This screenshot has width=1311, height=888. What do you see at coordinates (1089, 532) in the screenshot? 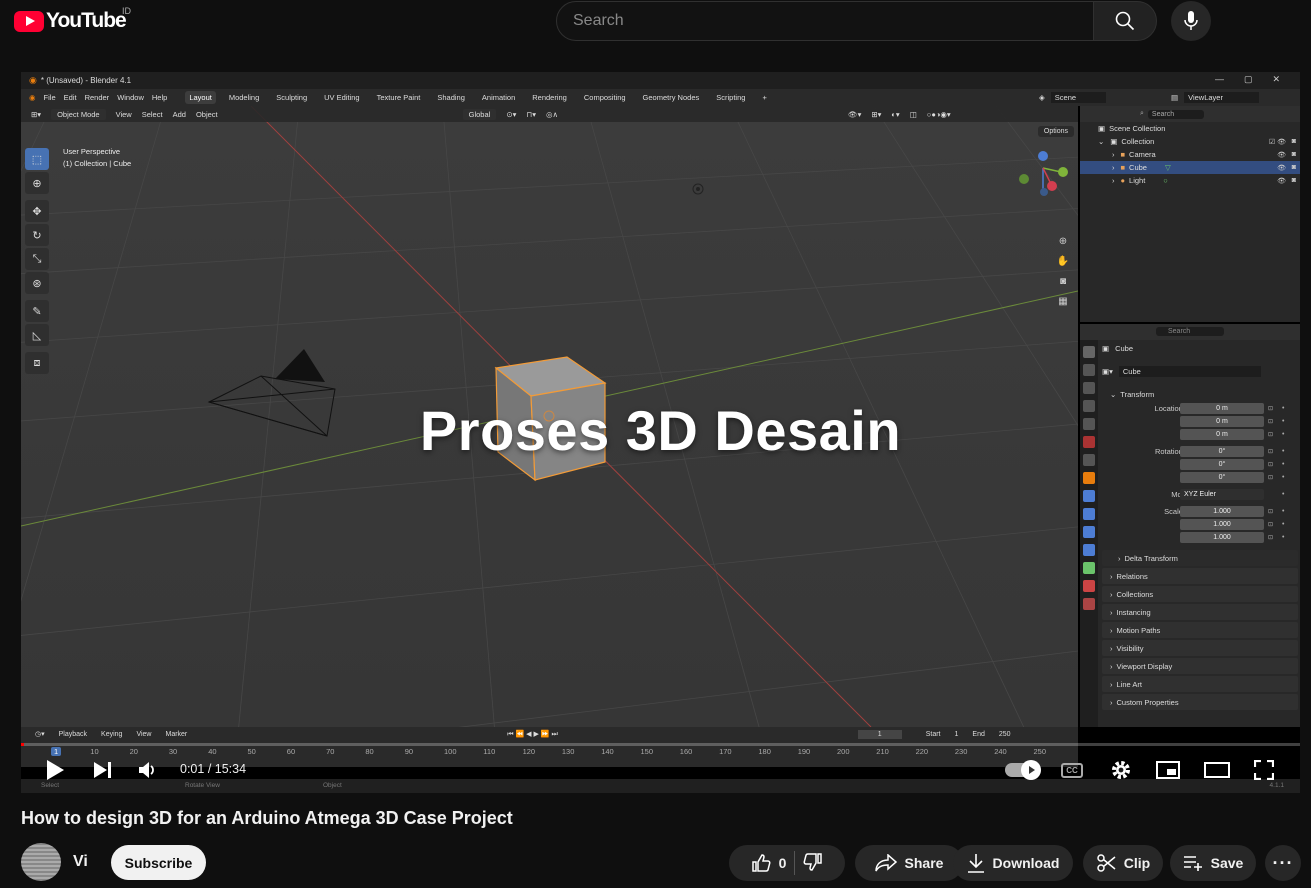
I see `physics-tab-icon` at bounding box center [1089, 532].